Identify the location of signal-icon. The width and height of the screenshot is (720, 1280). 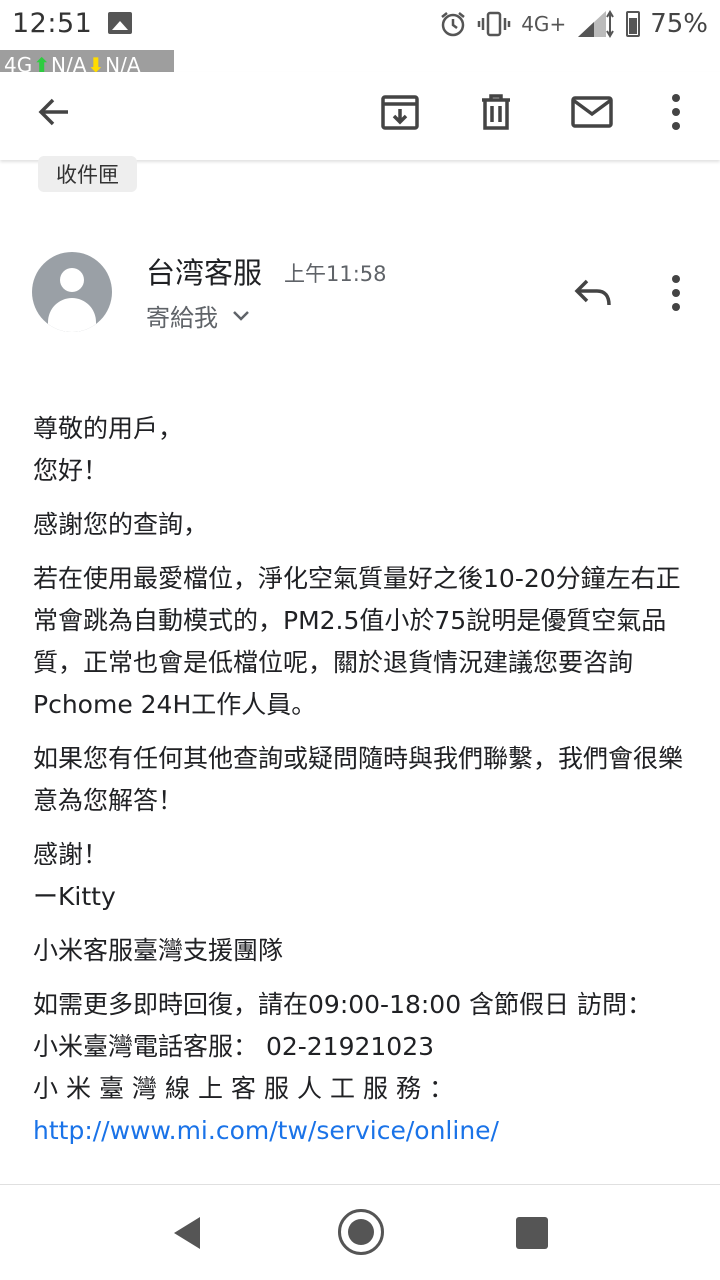
(596, 24).